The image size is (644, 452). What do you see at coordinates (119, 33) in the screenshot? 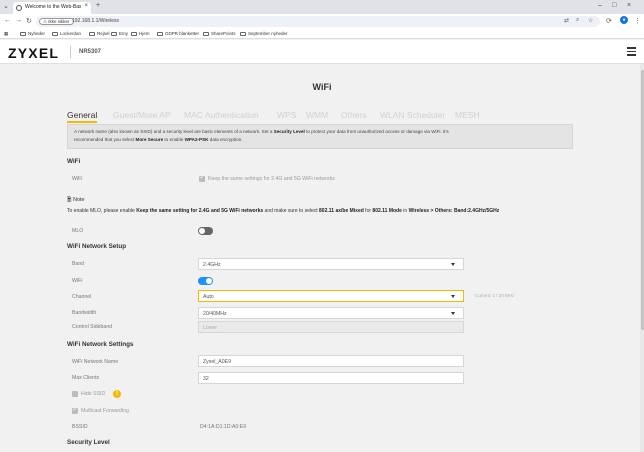
I see `bookmark-item: Emy` at bounding box center [119, 33].